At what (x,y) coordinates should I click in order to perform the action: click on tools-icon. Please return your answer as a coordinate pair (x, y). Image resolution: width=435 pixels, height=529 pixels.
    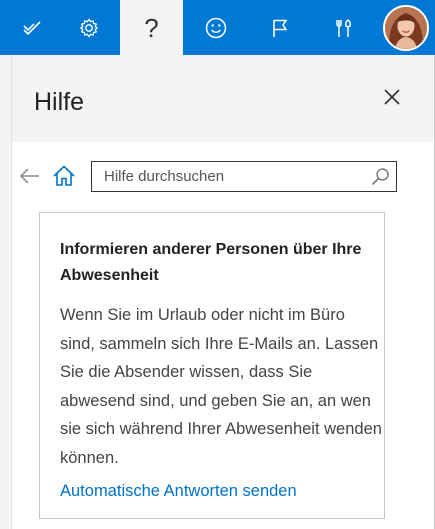
    Looking at the image, I should click on (343, 27).